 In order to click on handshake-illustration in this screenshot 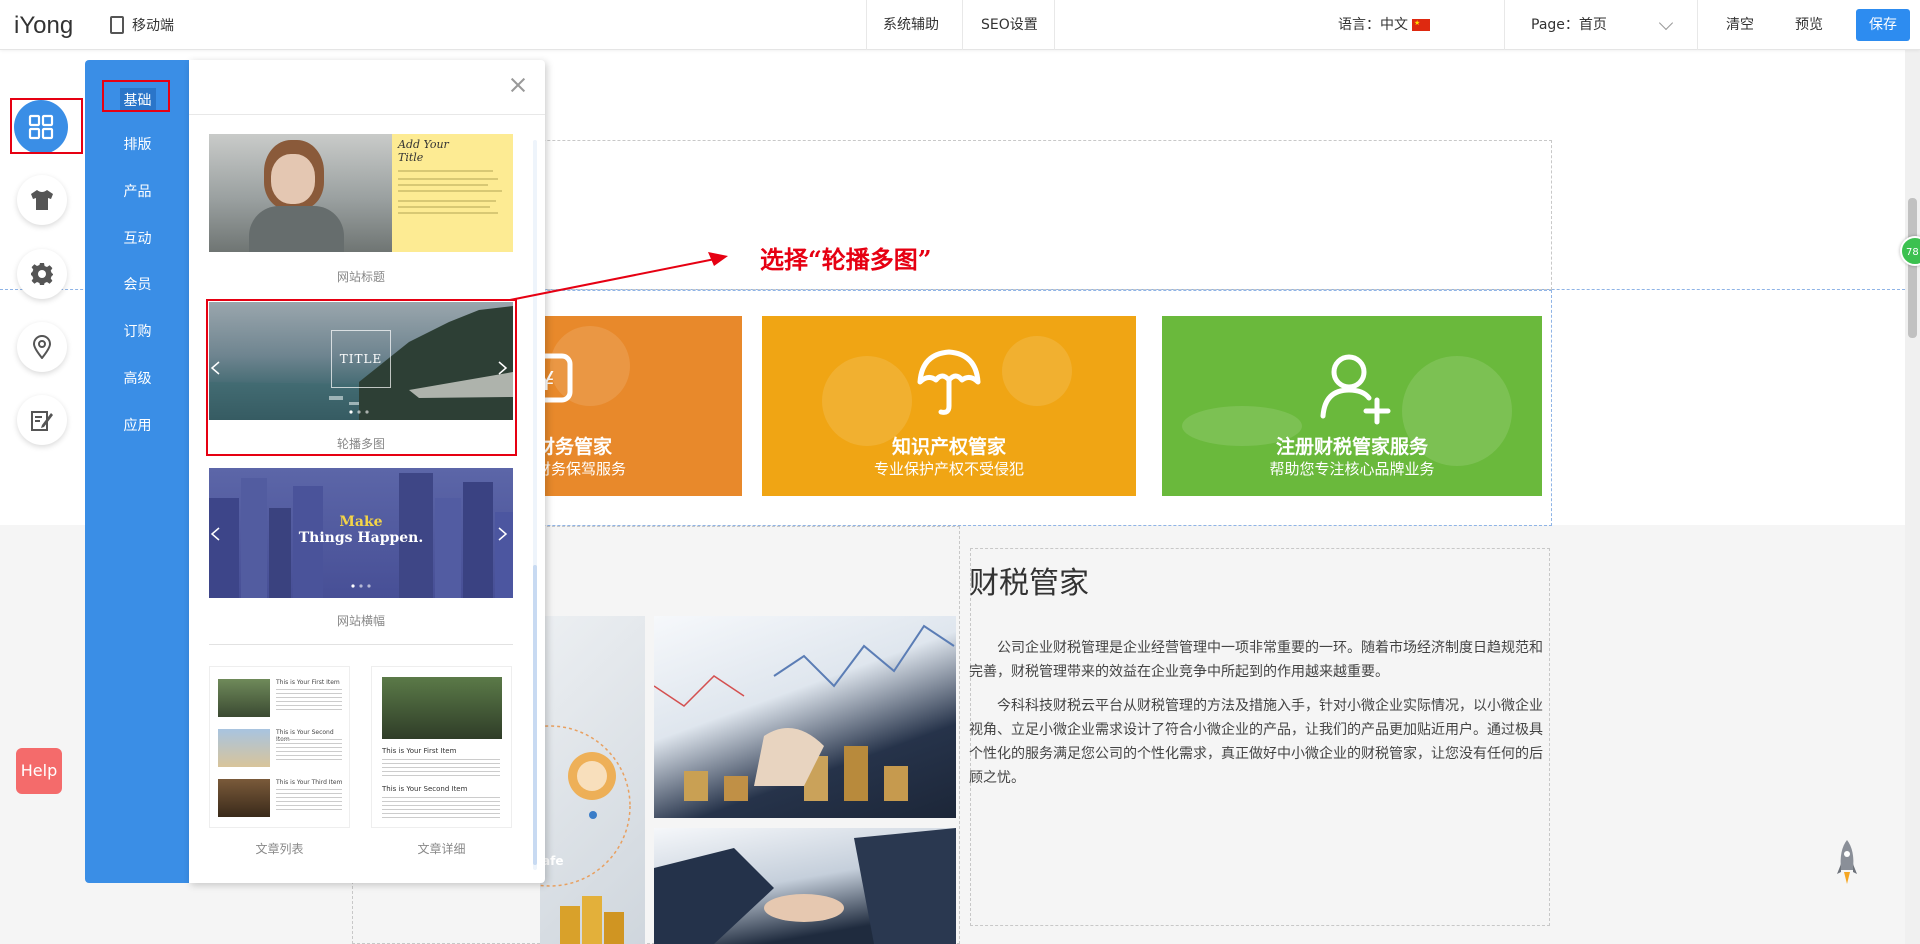, I will do `click(805, 886)`.